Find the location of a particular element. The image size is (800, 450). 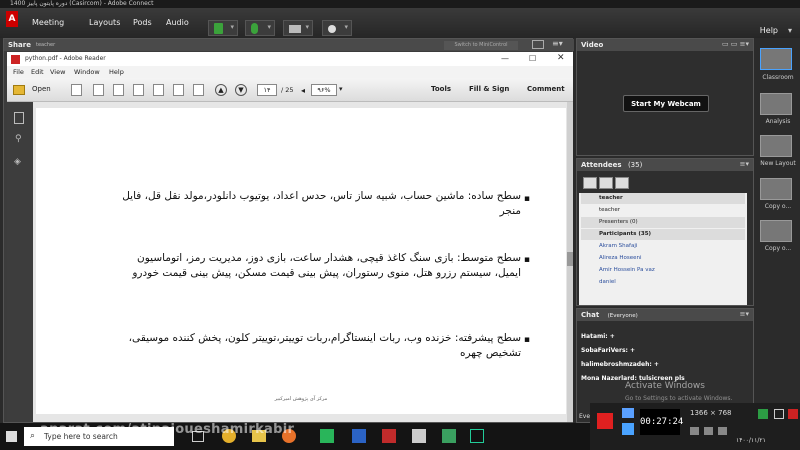

pycharm-icon is located at coordinates (327, 436).